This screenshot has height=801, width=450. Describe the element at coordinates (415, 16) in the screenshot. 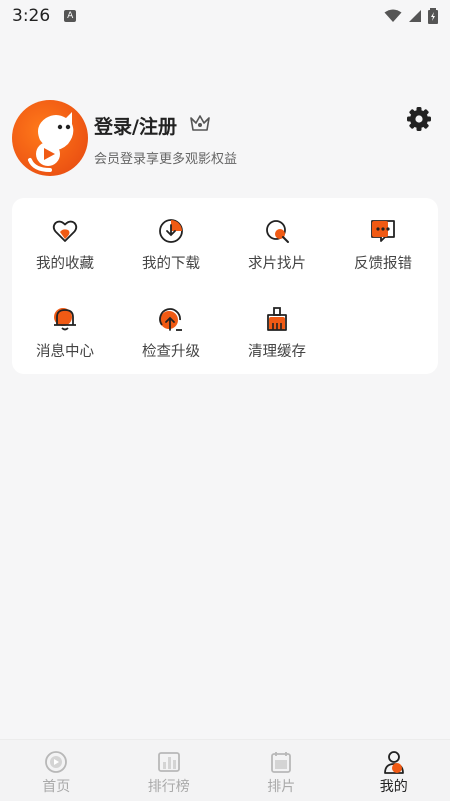

I see `signal-icon` at that location.